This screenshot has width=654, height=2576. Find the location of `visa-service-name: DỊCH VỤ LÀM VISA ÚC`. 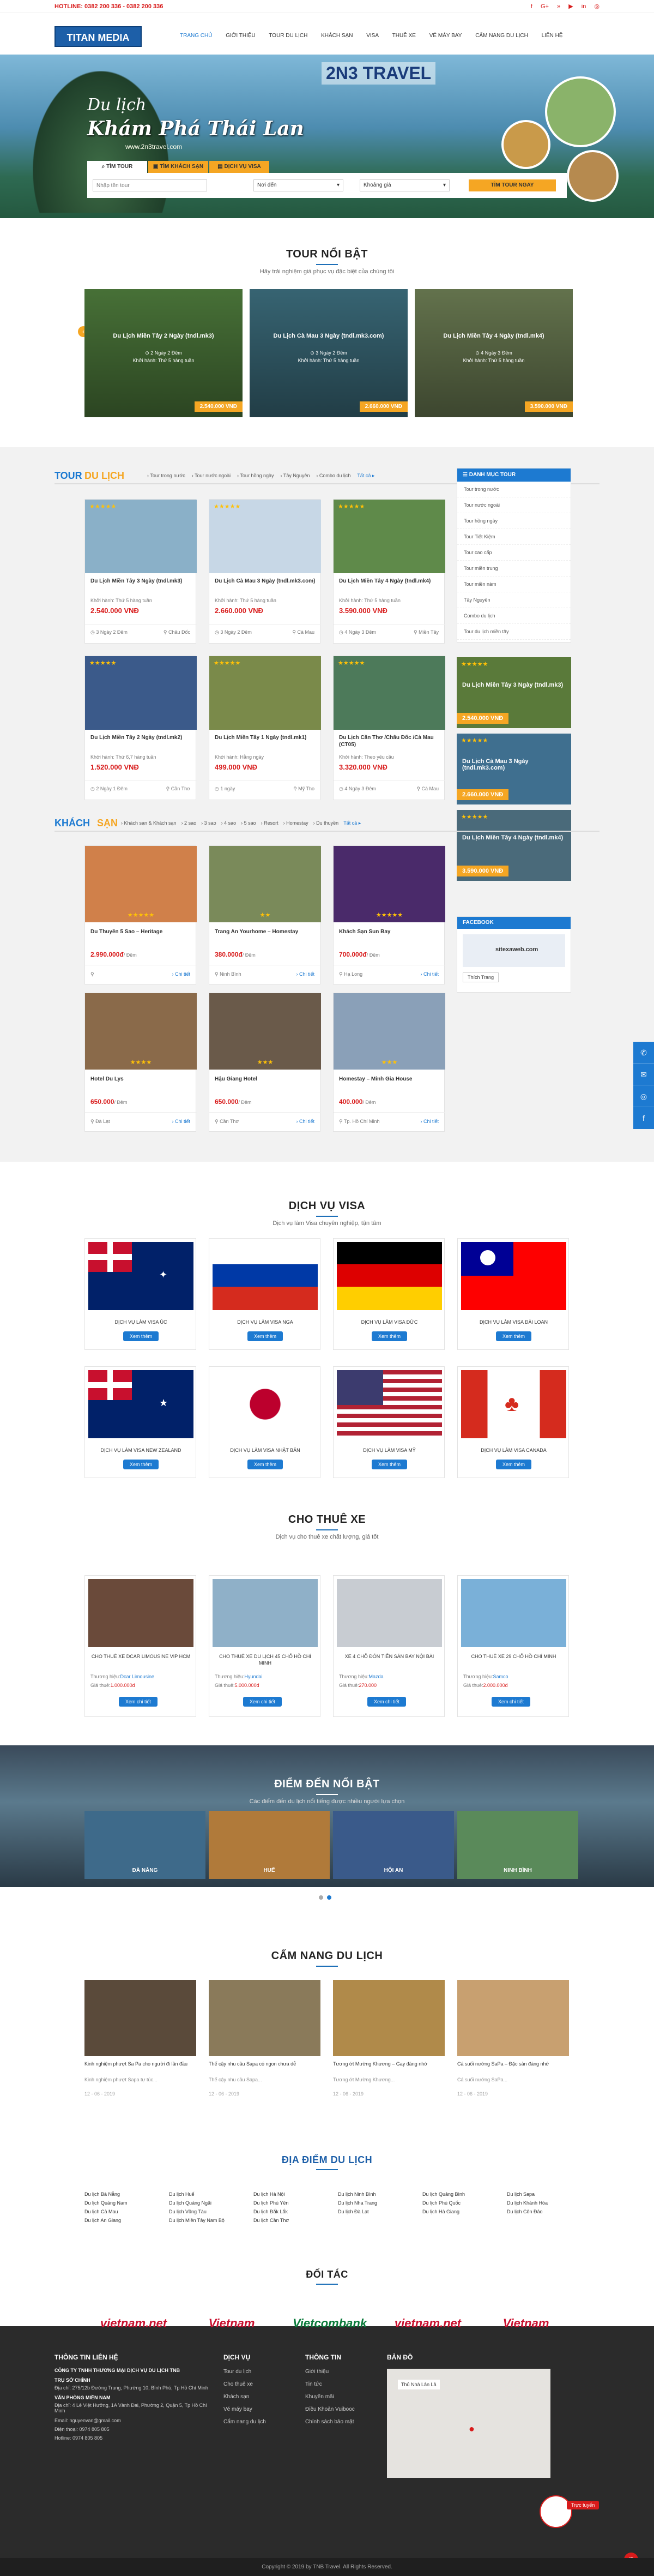

visa-service-name: DỊCH VỤ LÀM VISA ÚC is located at coordinates (141, 1322).